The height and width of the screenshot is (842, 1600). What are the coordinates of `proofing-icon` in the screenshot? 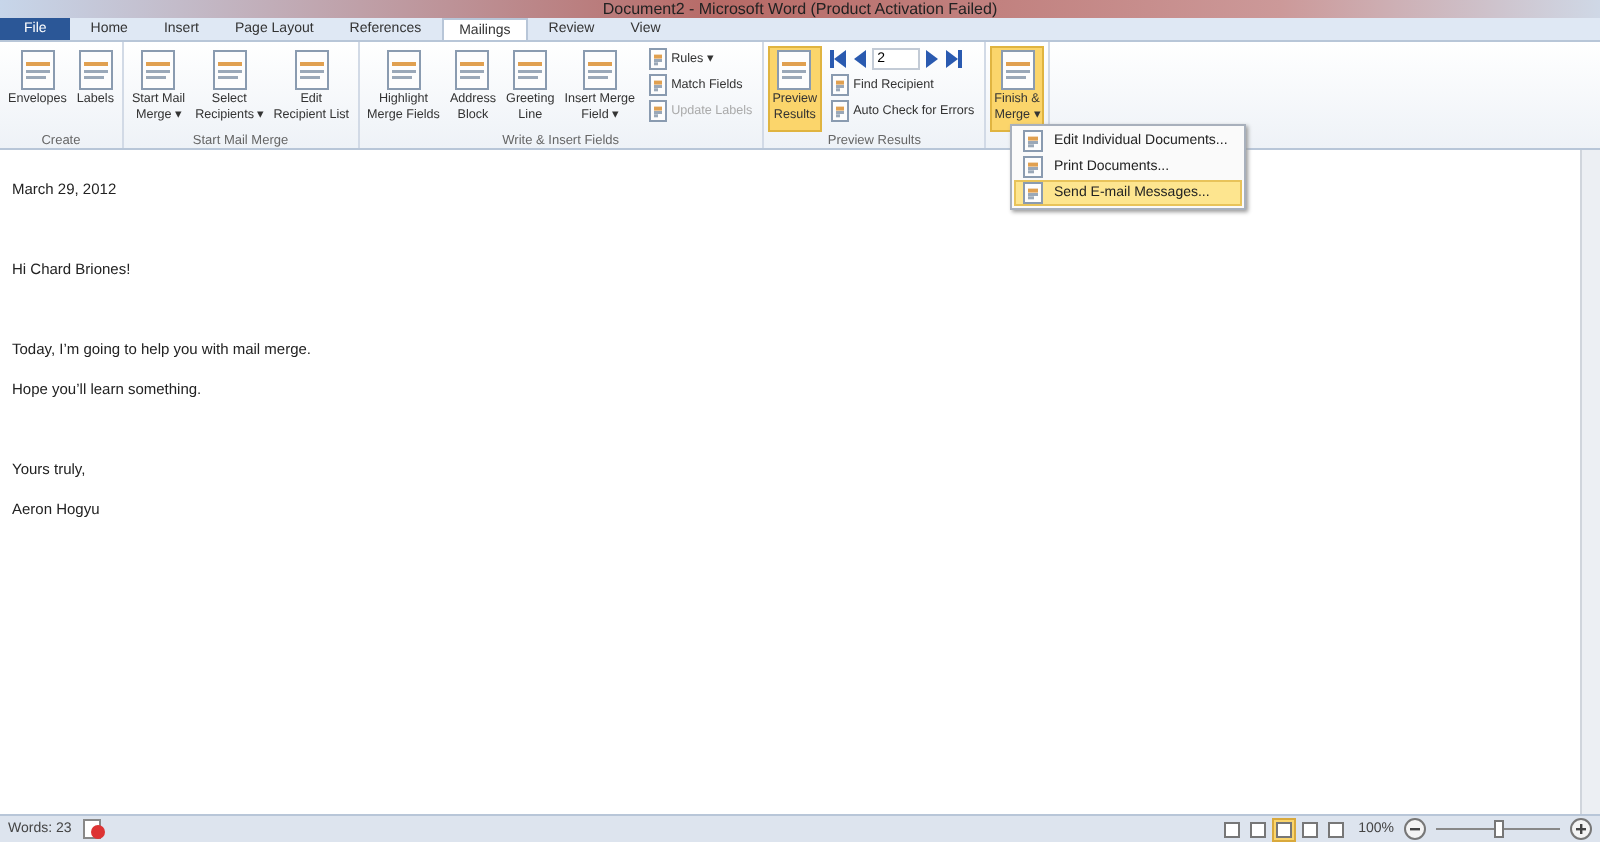 It's located at (93, 829).